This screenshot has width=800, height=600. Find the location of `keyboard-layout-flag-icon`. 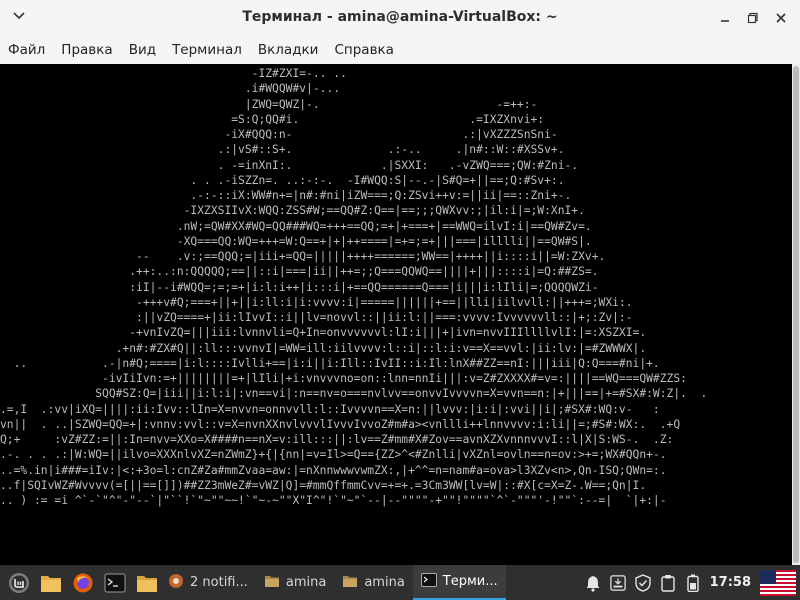

keyboard-layout-flag-icon is located at coordinates (778, 582).